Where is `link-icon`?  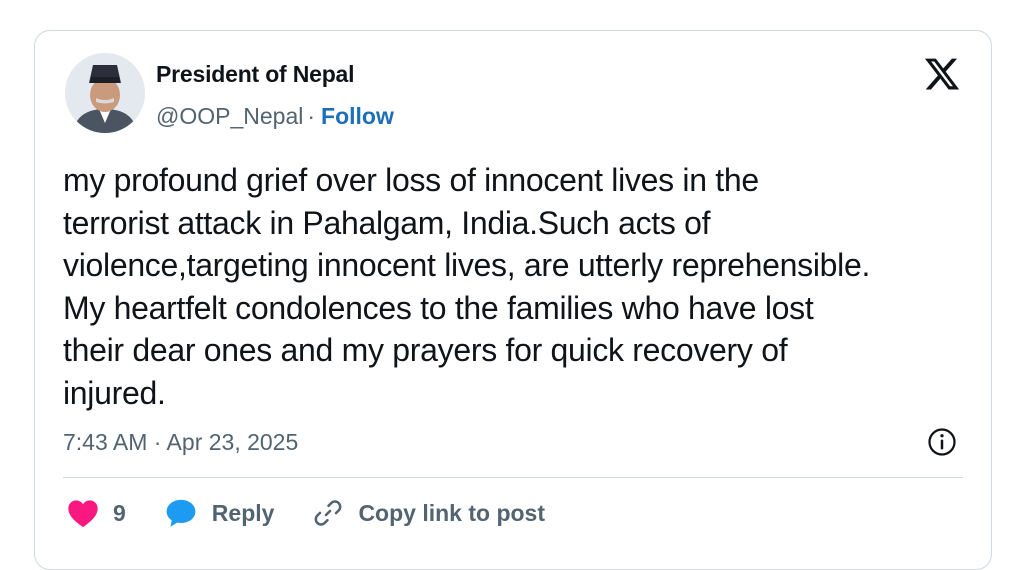 link-icon is located at coordinates (328, 513).